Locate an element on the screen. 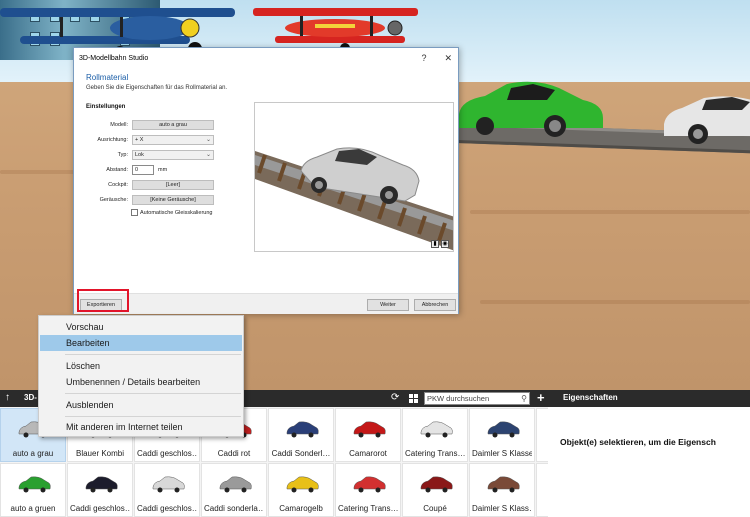 The height and width of the screenshot is (517, 750). catalog-title: 3D- is located at coordinates (30, 397).